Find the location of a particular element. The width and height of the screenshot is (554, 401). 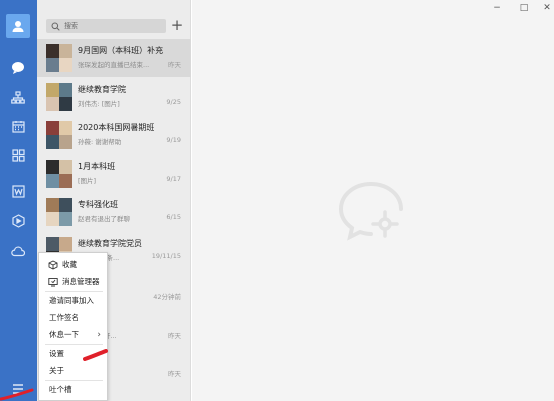

menu-item-favorites: 收藏 is located at coordinates (73, 264).